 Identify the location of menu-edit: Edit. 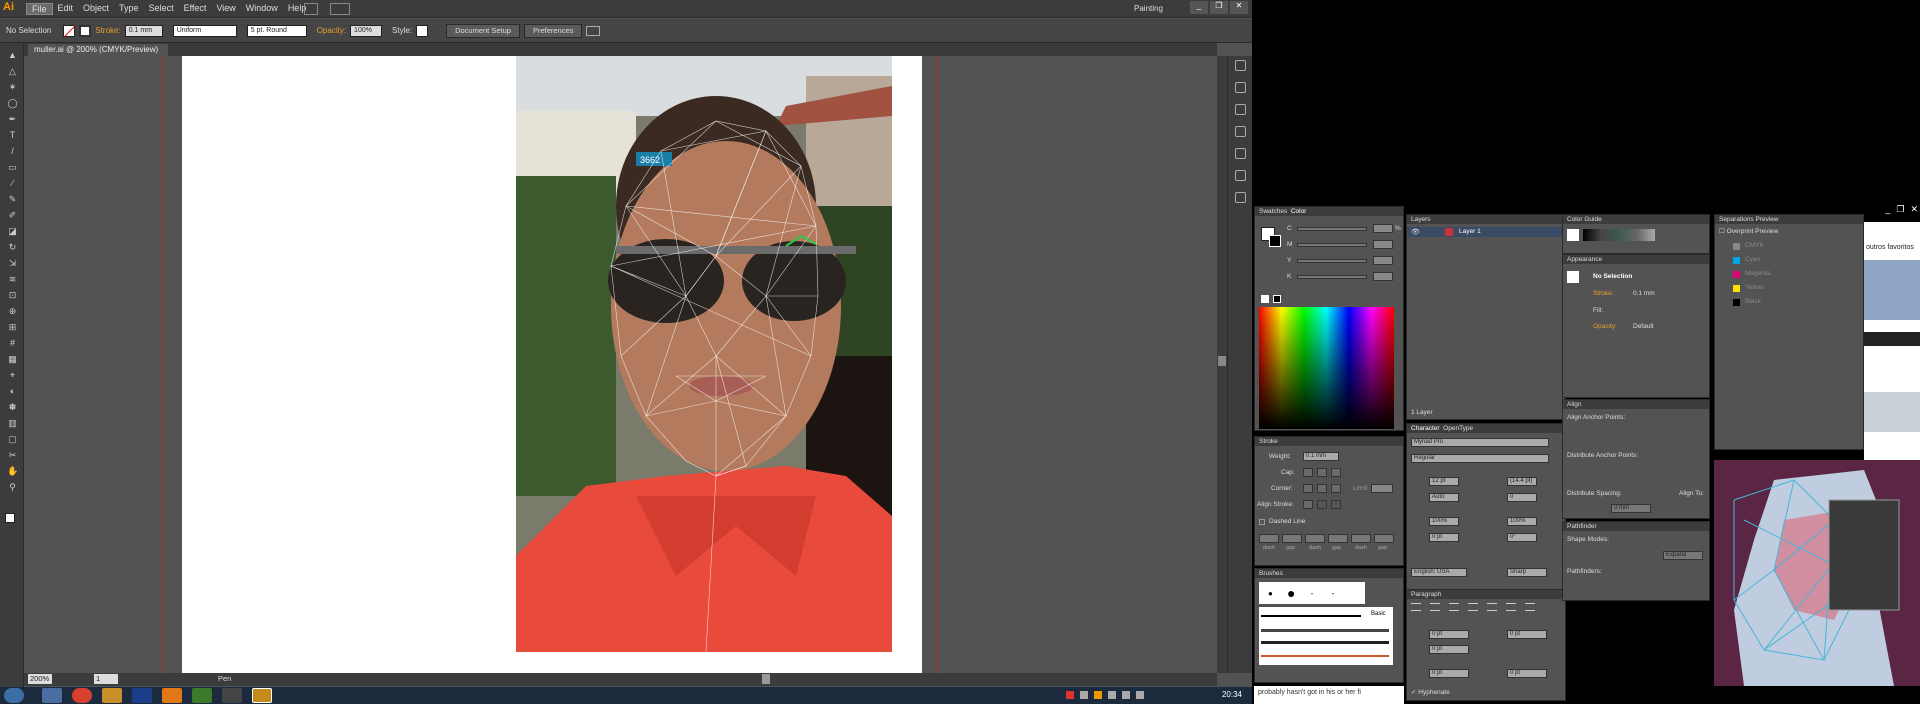
(66, 9).